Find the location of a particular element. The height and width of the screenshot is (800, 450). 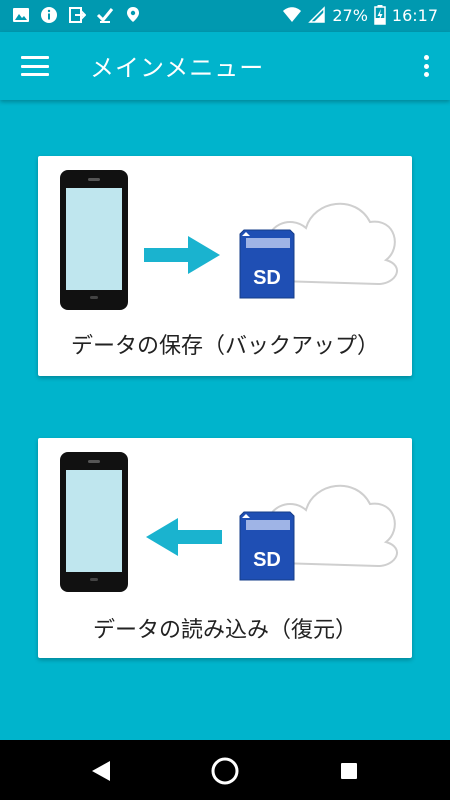

cellular-signal-icon is located at coordinates (317, 14).